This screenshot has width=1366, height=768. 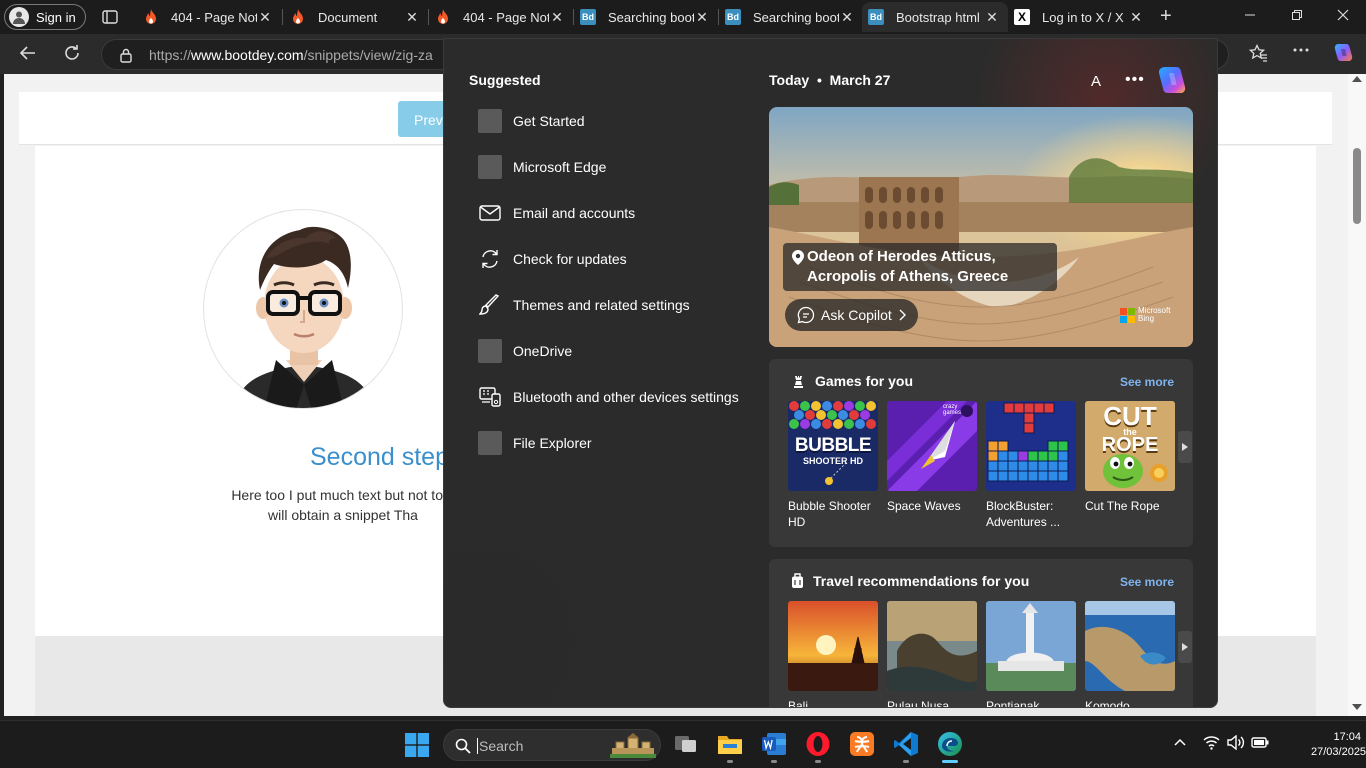 What do you see at coordinates (818, 744) in the screenshot?
I see `opera-icon` at bounding box center [818, 744].